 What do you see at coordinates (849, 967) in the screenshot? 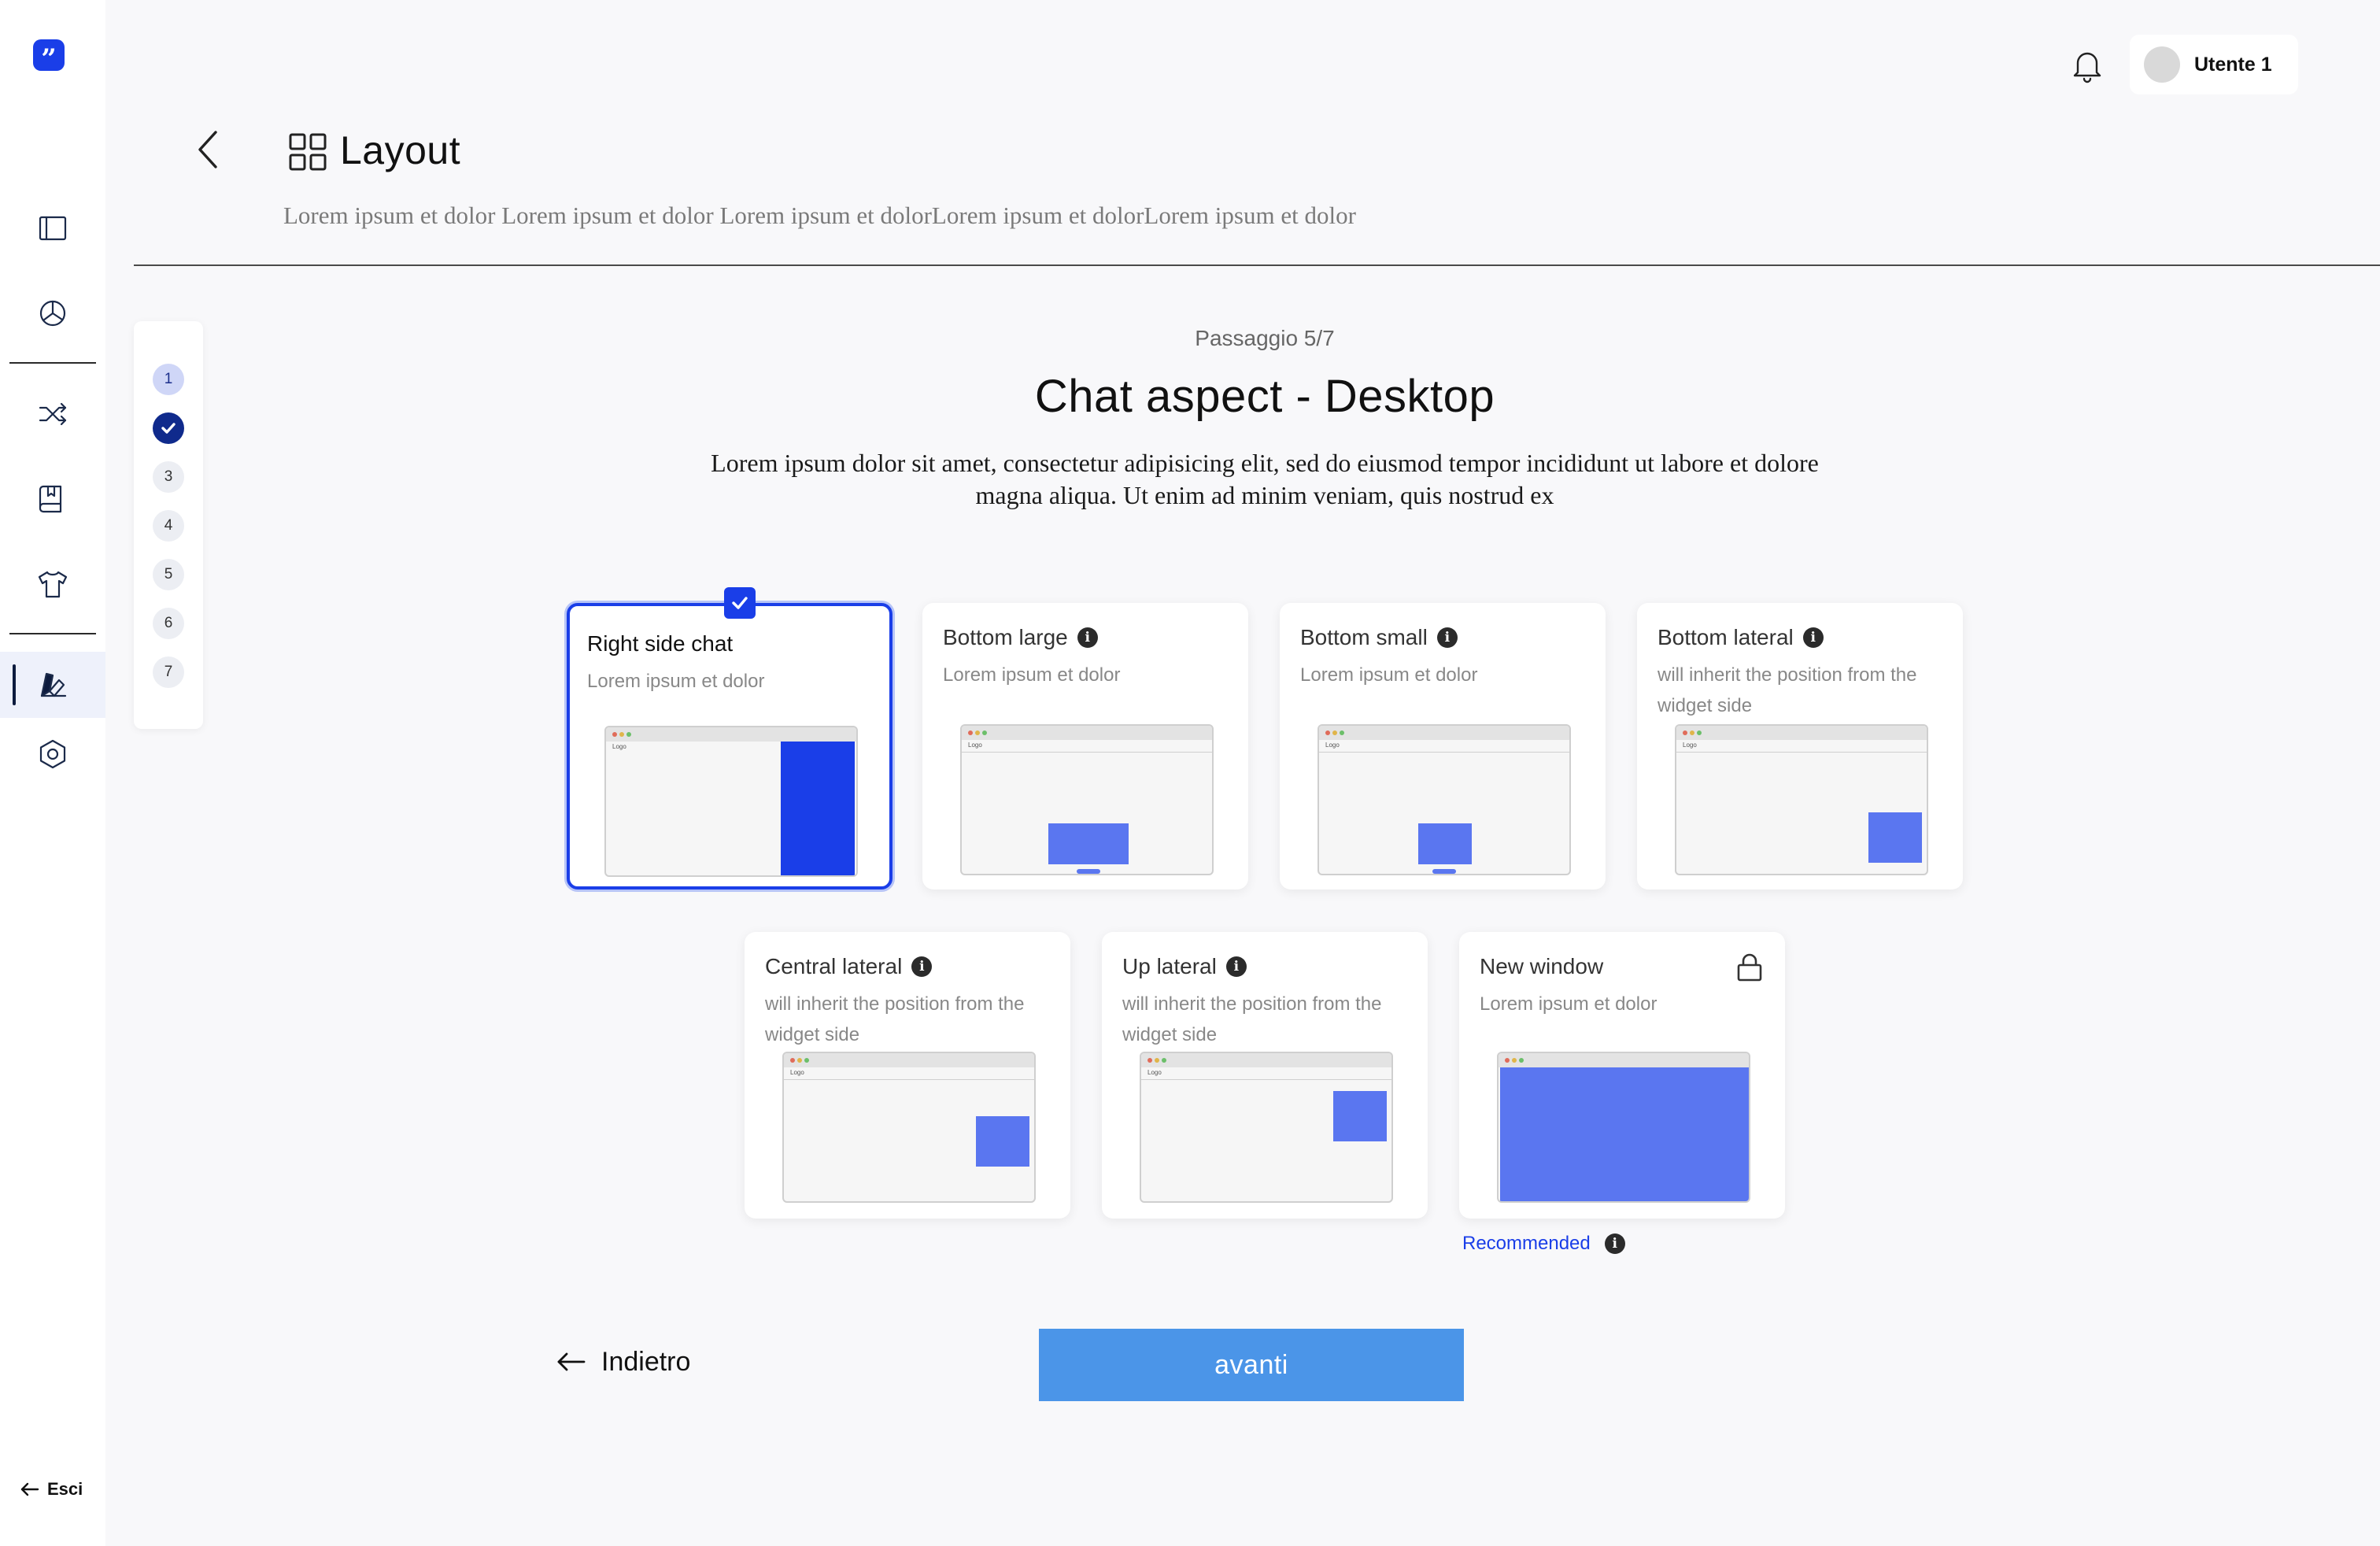
I see `option-title: Central lateral i` at bounding box center [849, 967].